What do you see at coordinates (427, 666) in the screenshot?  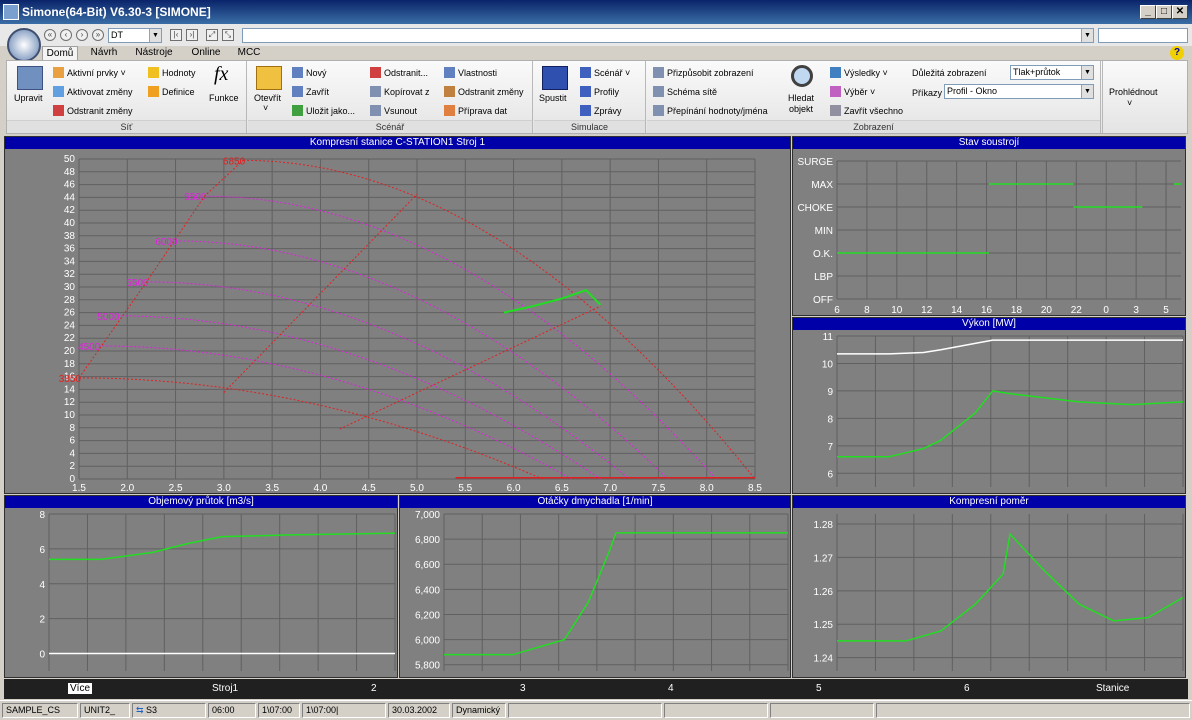 I see `y-tick-label: 5,800` at bounding box center [427, 666].